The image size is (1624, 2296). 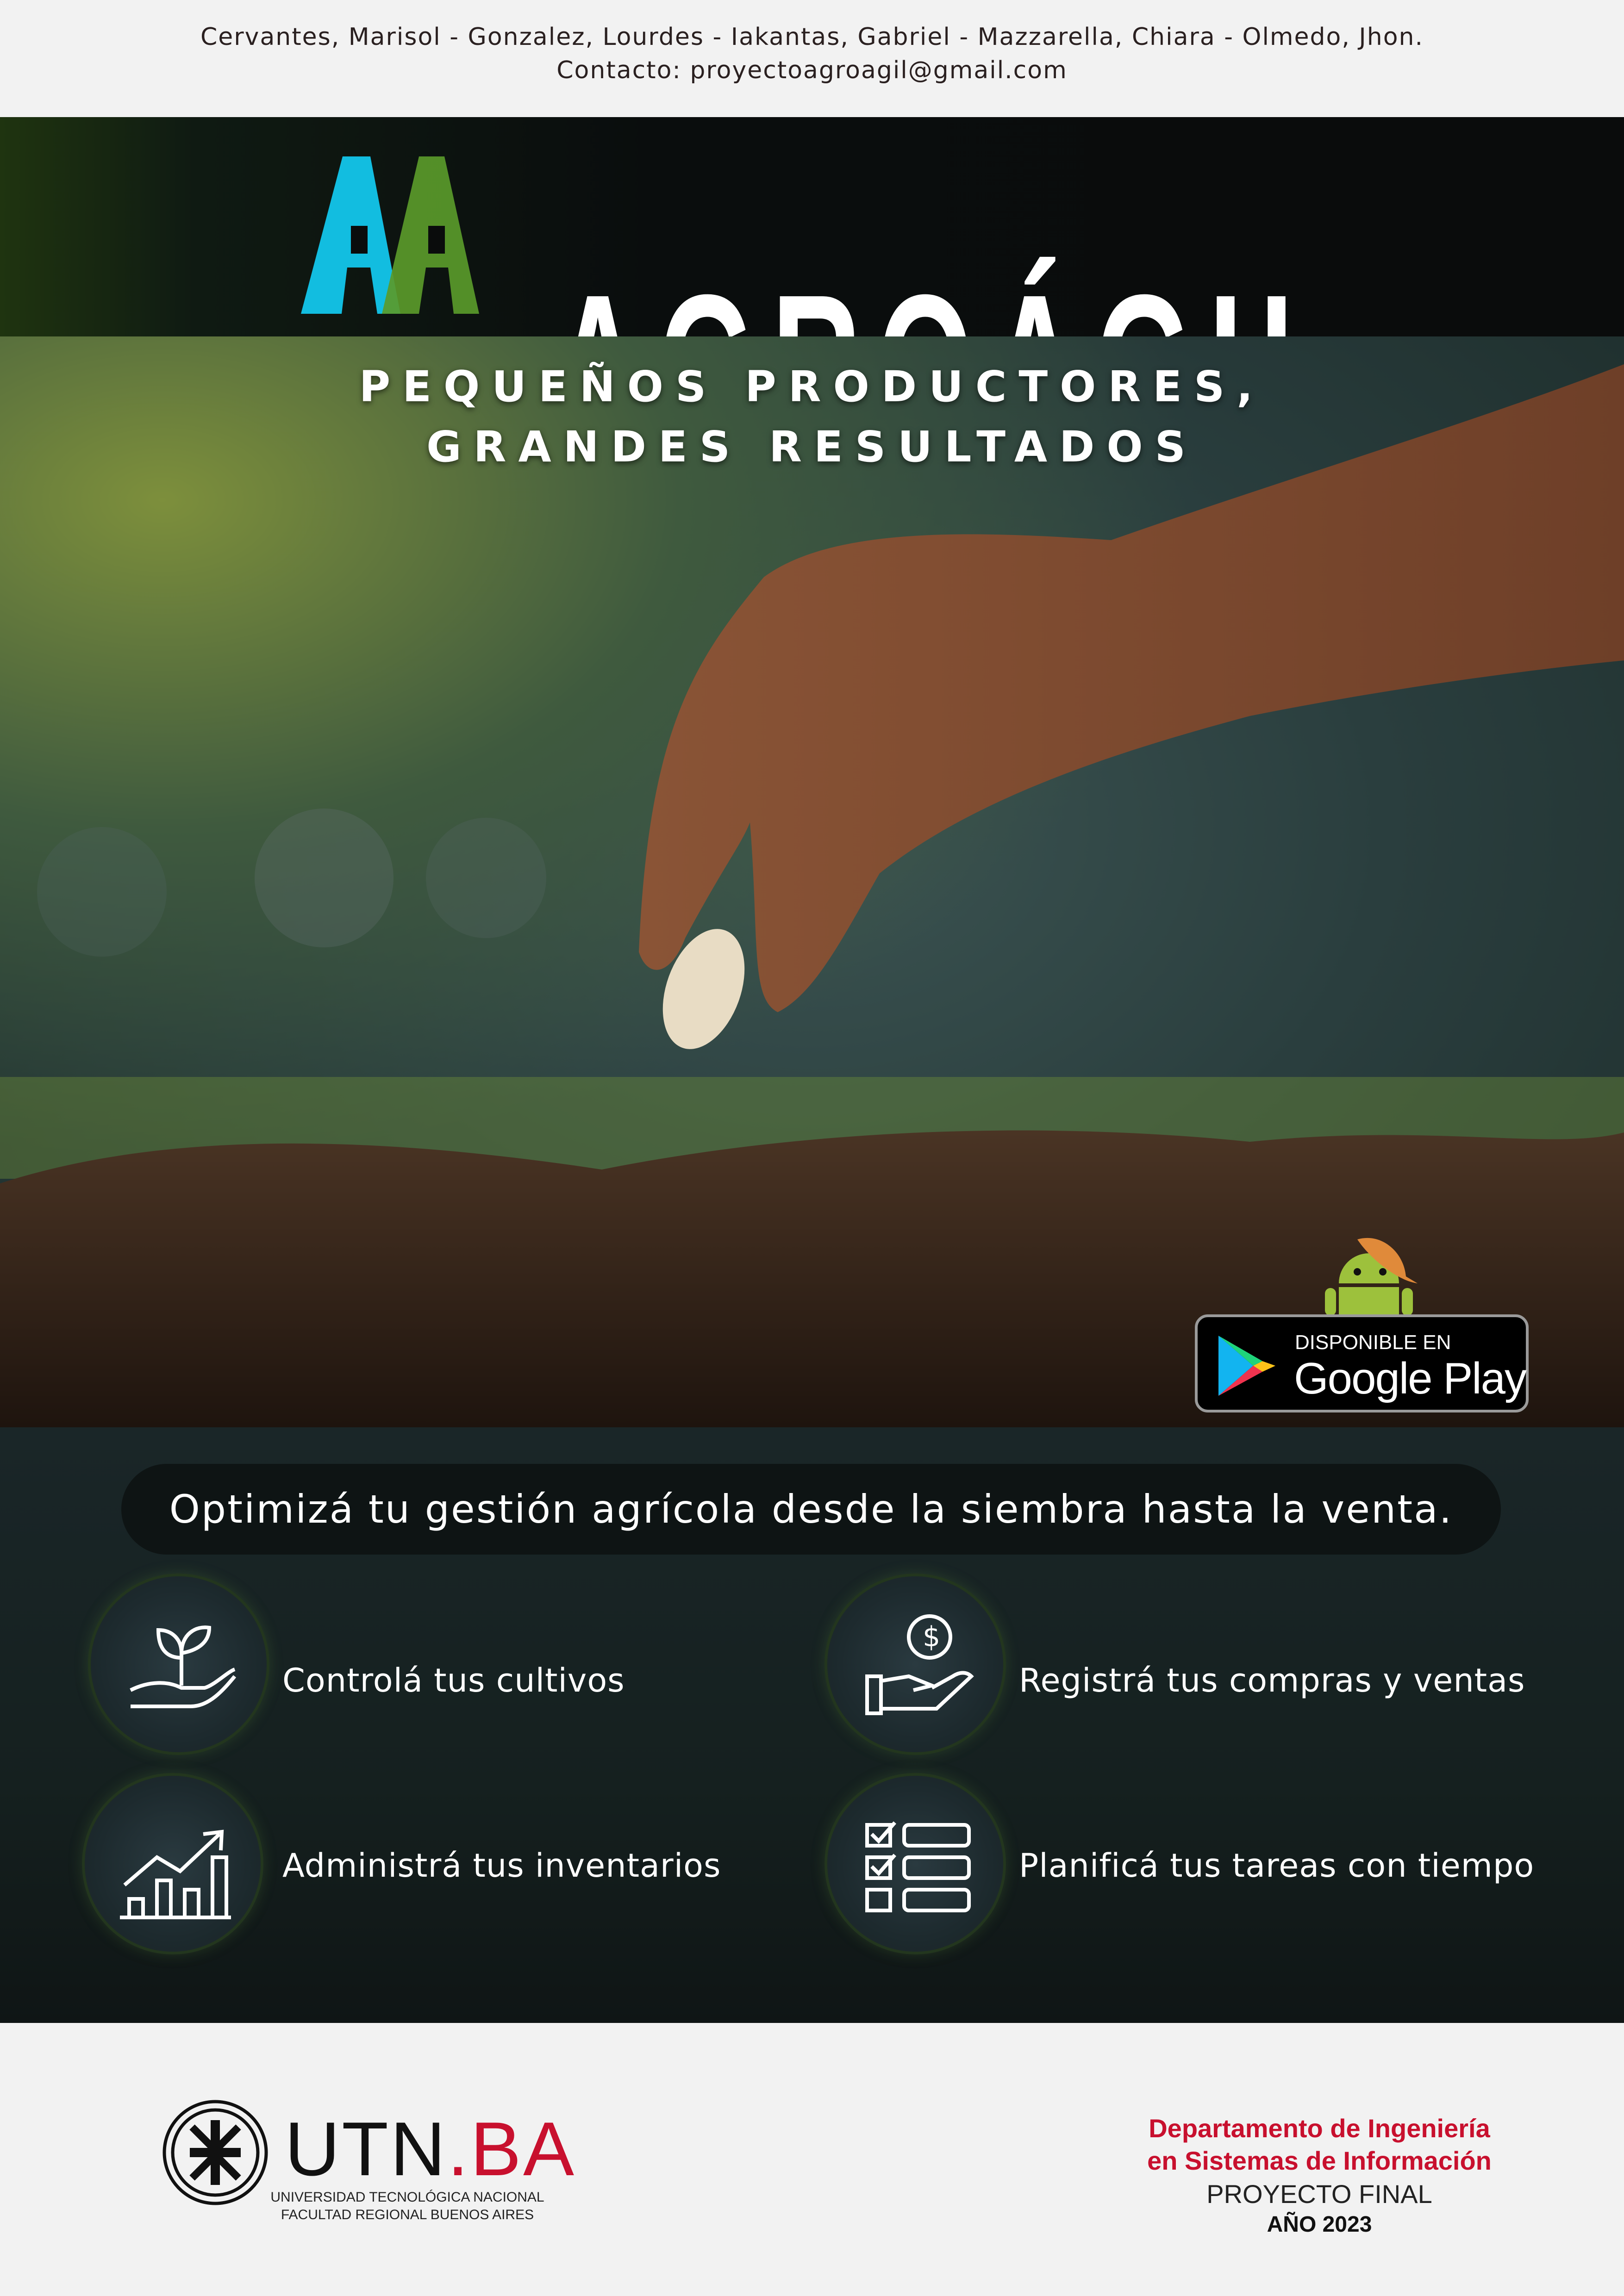 I want to click on dept-line-1: Departamento de Ingeniería, so click(x=1319, y=2128).